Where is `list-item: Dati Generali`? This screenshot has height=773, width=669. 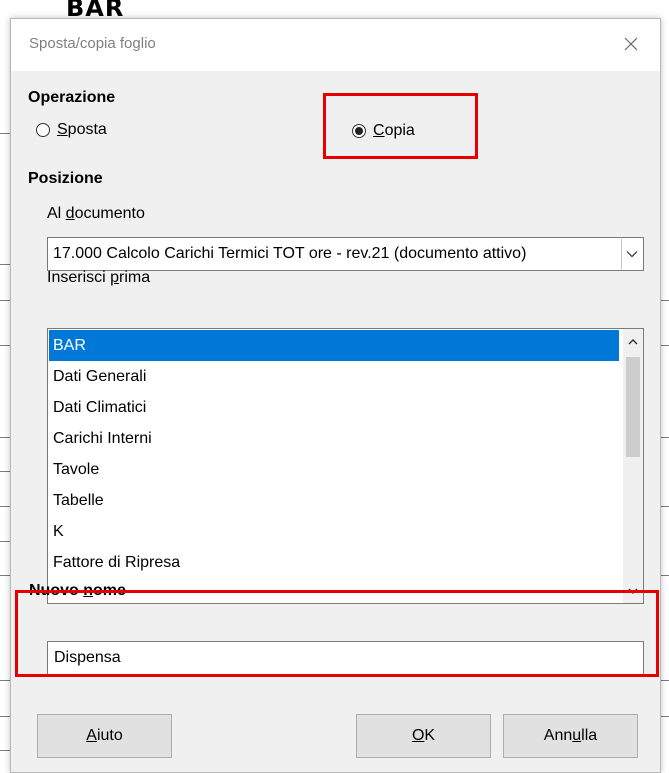
list-item: Dati Generali is located at coordinates (334, 376).